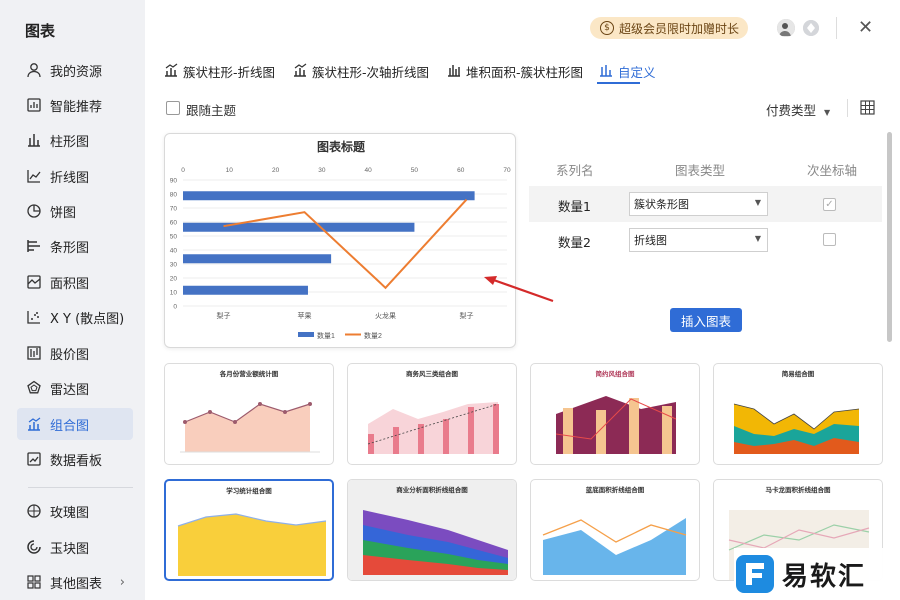 This screenshot has height=600, width=900. Describe the element at coordinates (519, 289) in the screenshot. I see `annotation-arrow` at that location.